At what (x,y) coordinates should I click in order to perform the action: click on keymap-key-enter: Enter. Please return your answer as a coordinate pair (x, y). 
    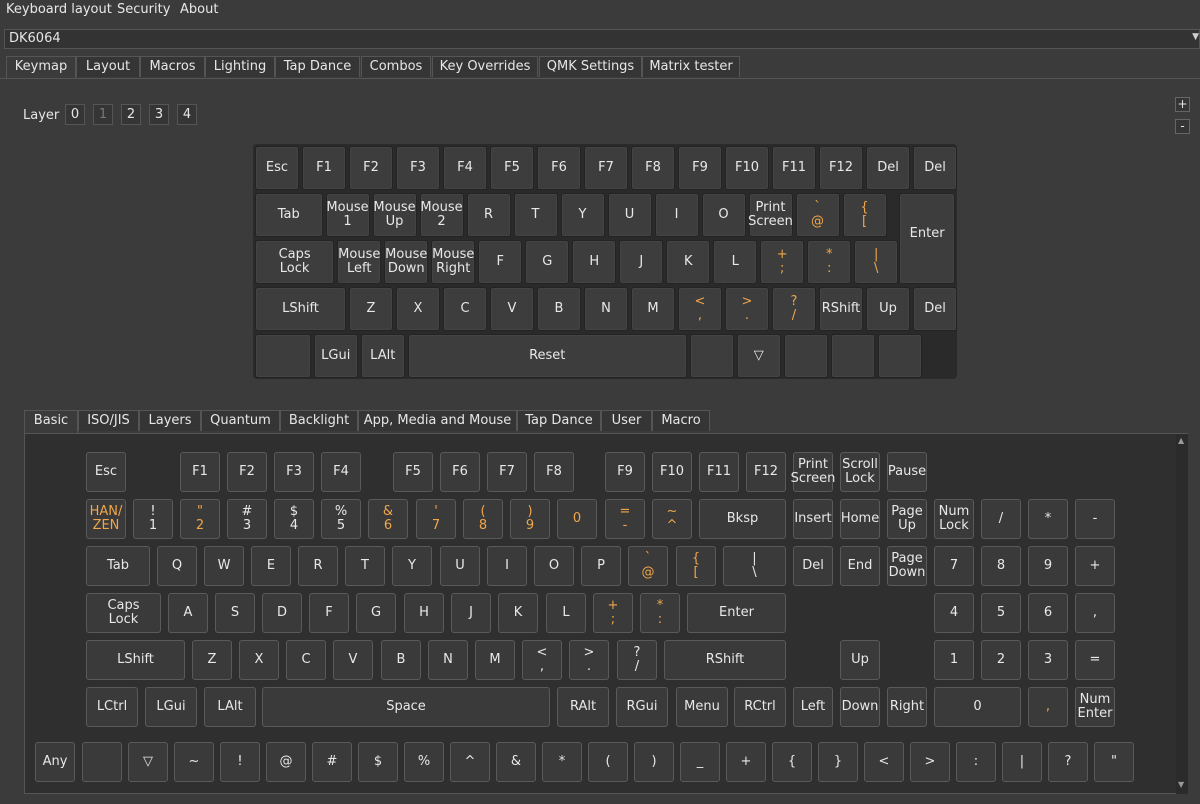
    Looking at the image, I should click on (927, 238).